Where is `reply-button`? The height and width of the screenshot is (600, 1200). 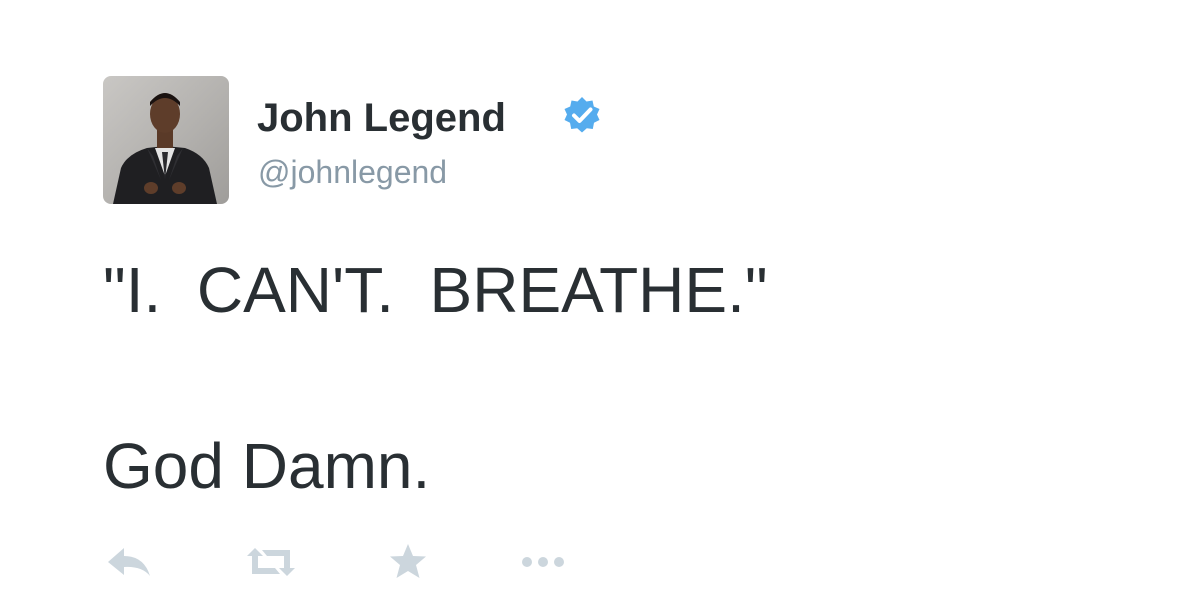
reply-button is located at coordinates (130, 562).